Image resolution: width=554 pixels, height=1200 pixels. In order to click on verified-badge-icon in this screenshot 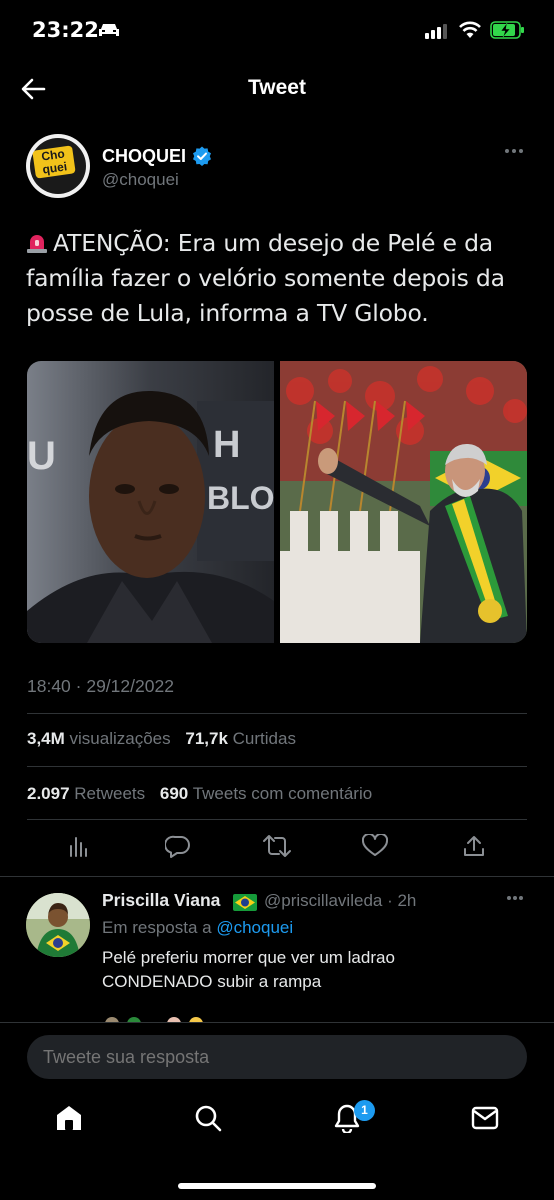, I will do `click(202, 156)`.